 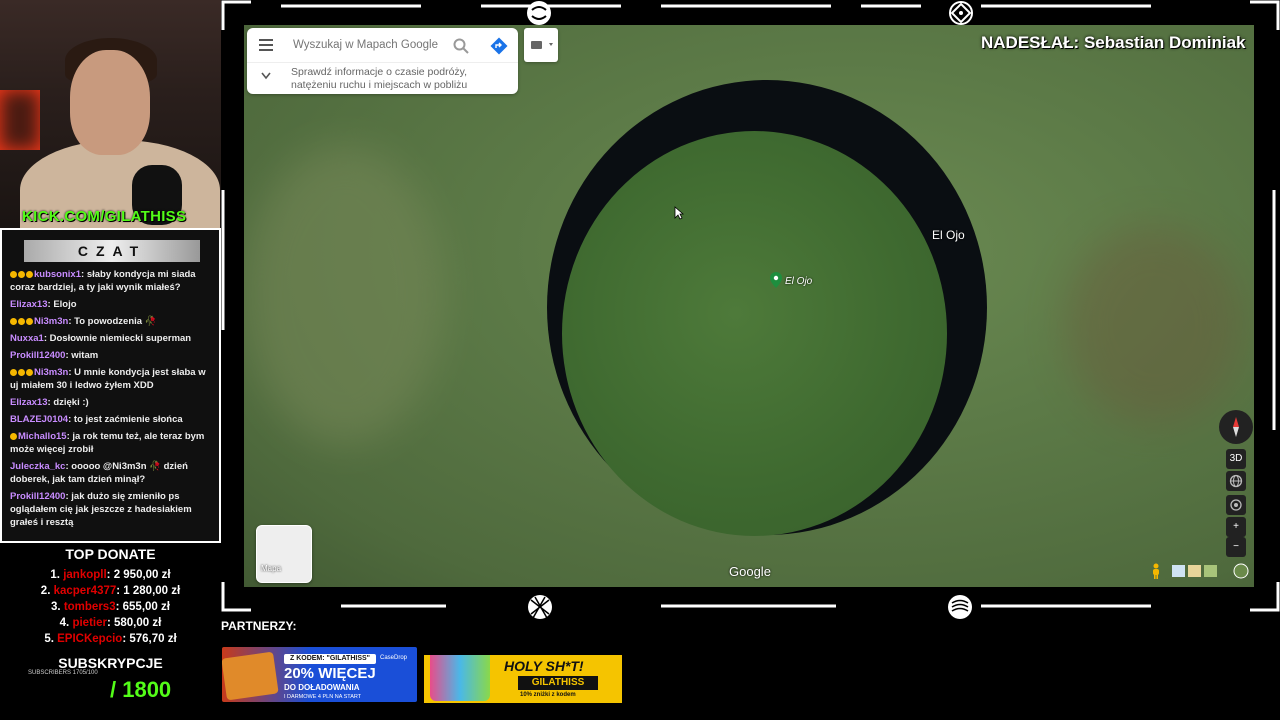 What do you see at coordinates (548, 695) in the screenshot?
I see `holyshot-small: 10% zniżki z kodem` at bounding box center [548, 695].